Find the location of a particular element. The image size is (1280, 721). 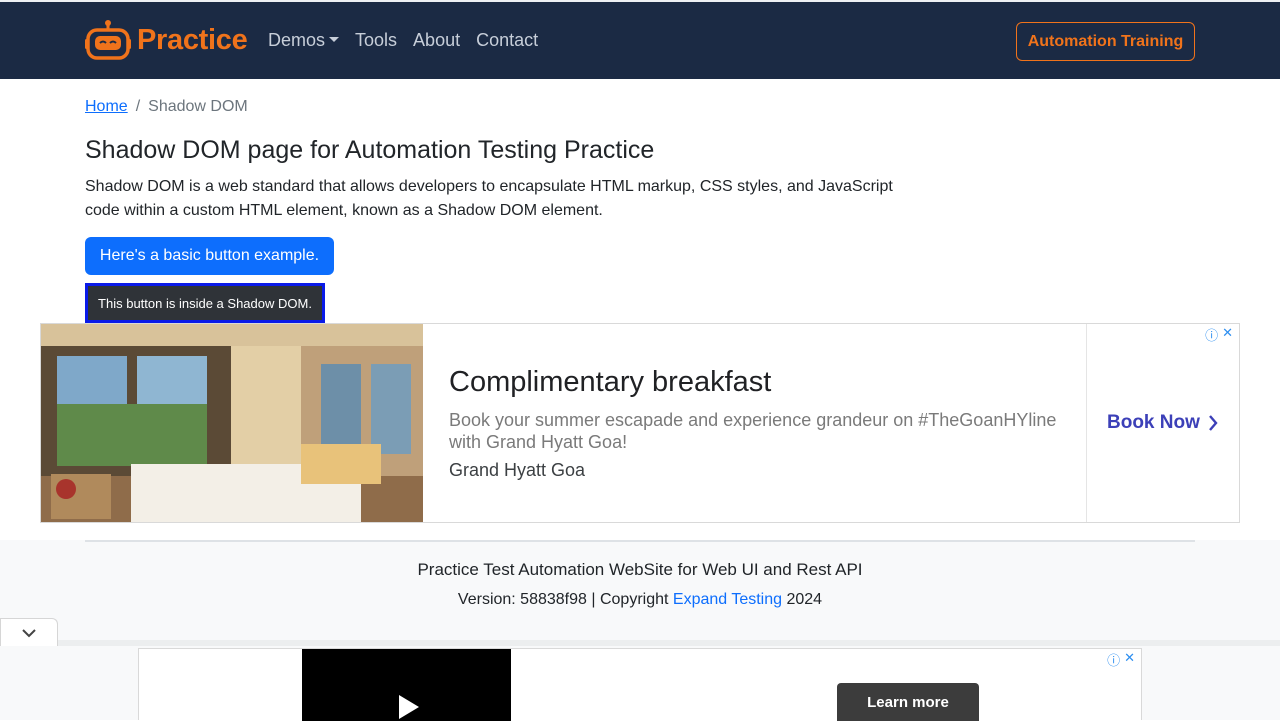

brand-name: Practice is located at coordinates (192, 39).